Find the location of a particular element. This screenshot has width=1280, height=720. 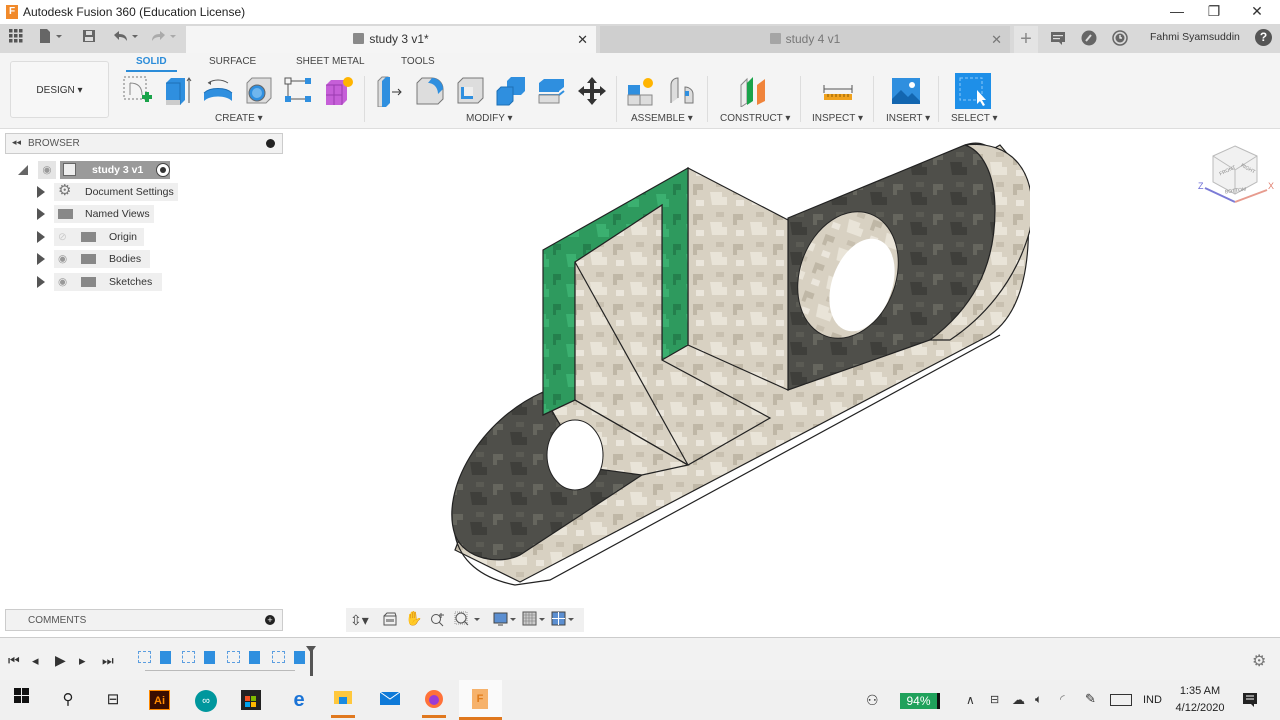

tab-surface: SURFACE is located at coordinates (232, 61).